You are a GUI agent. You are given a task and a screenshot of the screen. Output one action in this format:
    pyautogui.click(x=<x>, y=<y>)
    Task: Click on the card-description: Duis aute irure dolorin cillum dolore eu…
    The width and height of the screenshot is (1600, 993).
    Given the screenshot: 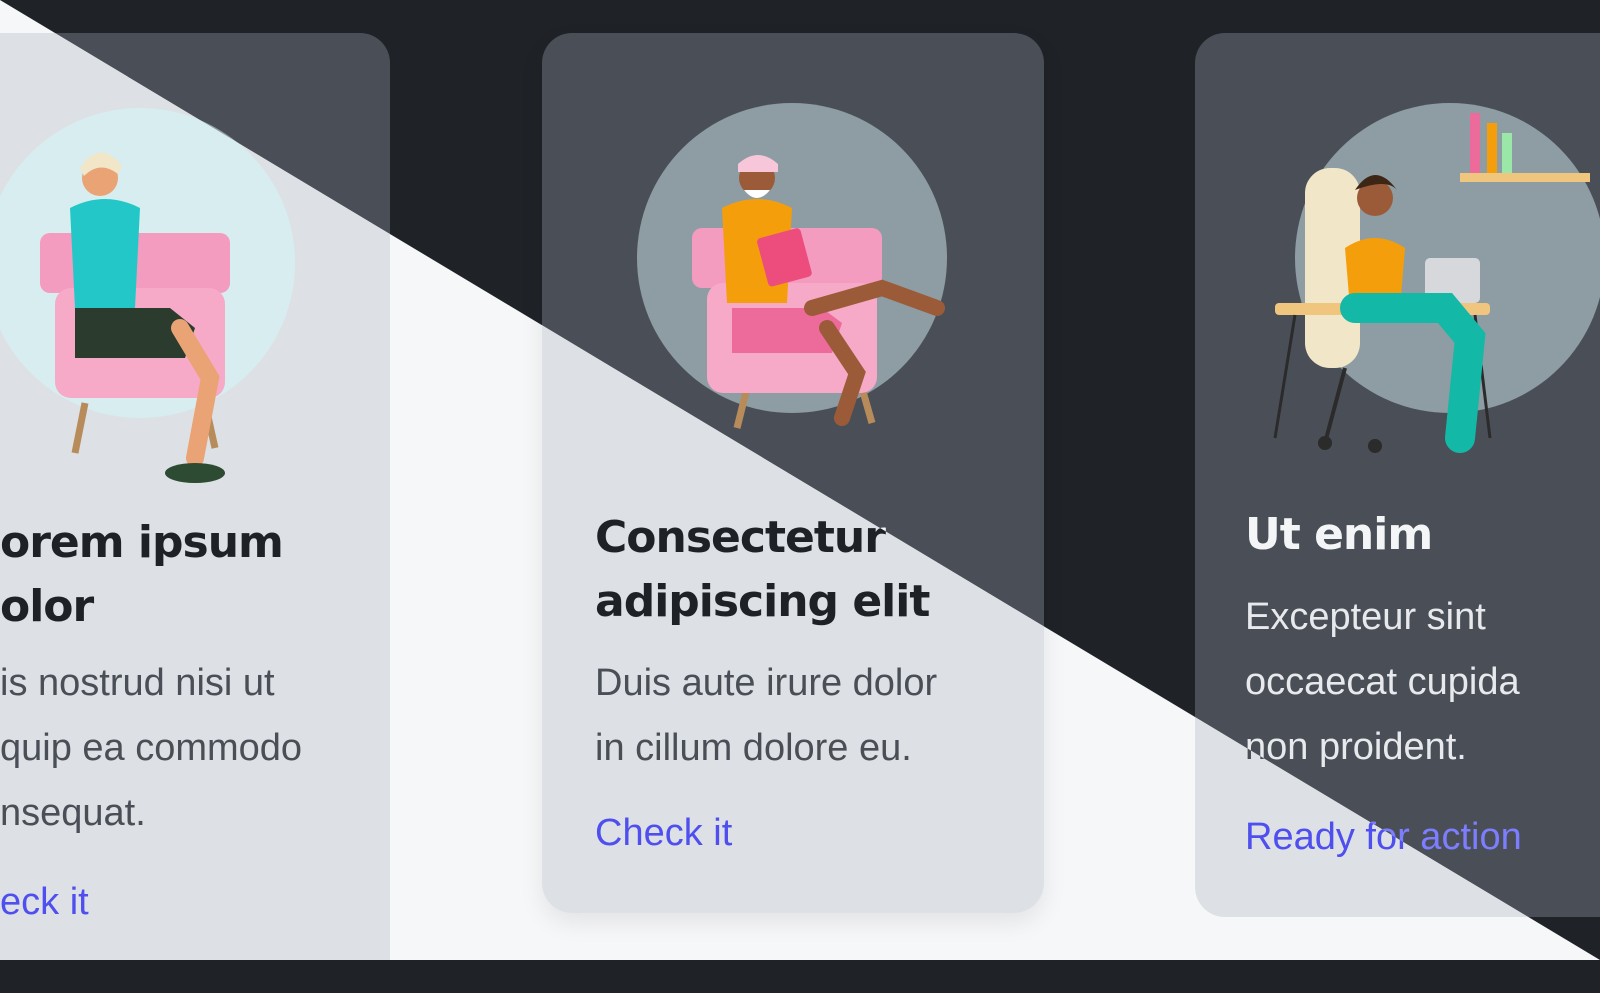 What is the action you would take?
    pyautogui.click(x=766, y=715)
    